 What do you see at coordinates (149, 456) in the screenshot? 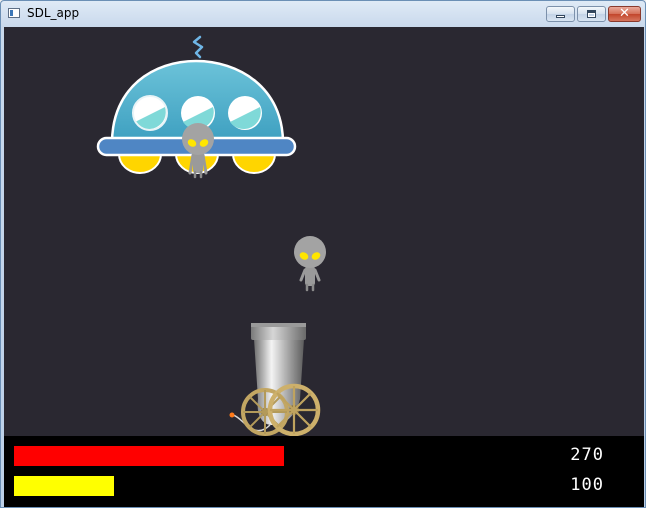
I see `health-bar` at bounding box center [149, 456].